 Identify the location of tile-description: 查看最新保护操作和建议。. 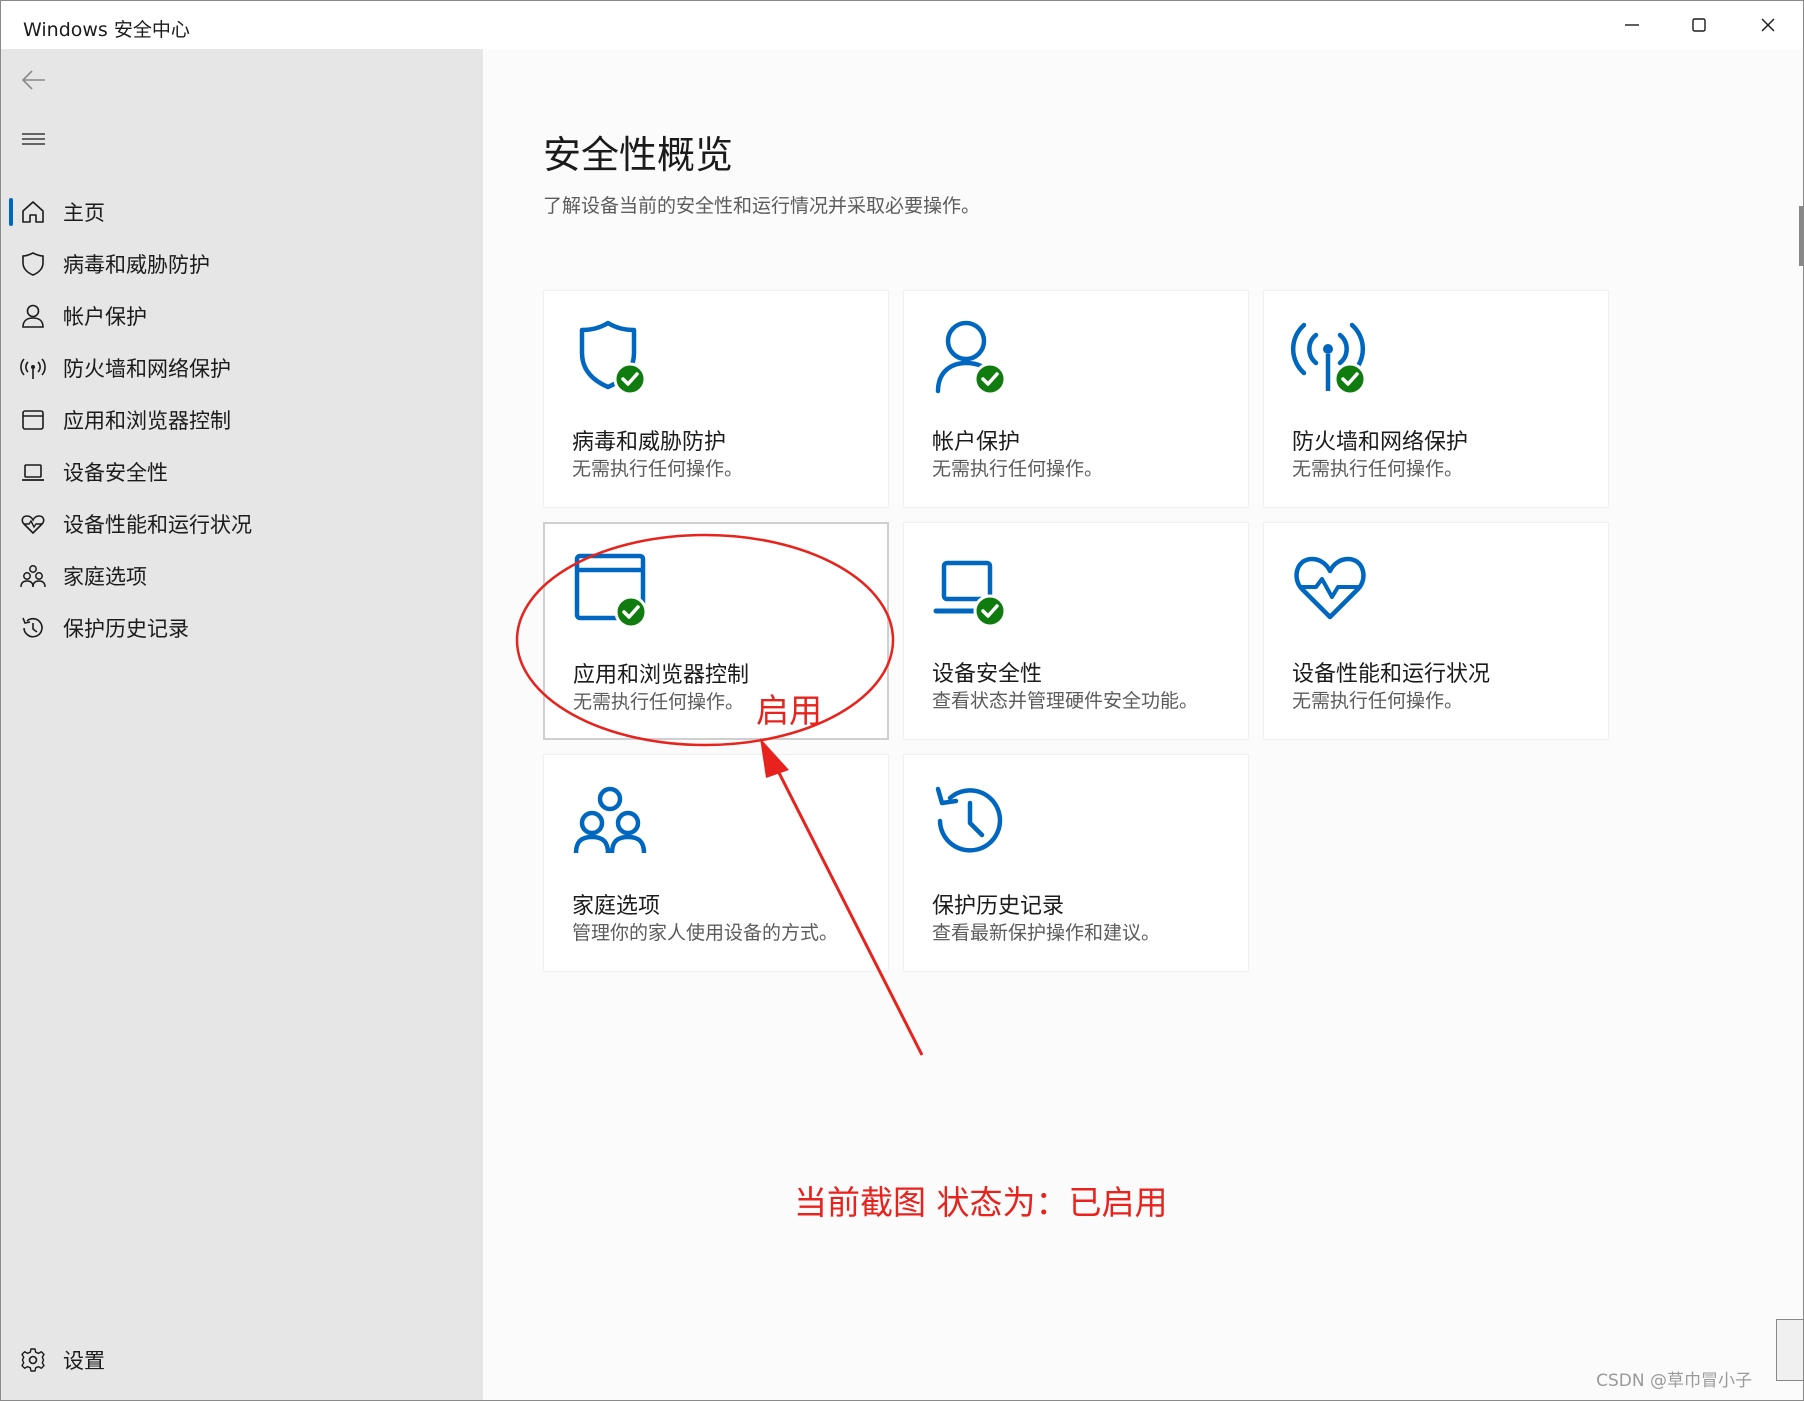
(1046, 933).